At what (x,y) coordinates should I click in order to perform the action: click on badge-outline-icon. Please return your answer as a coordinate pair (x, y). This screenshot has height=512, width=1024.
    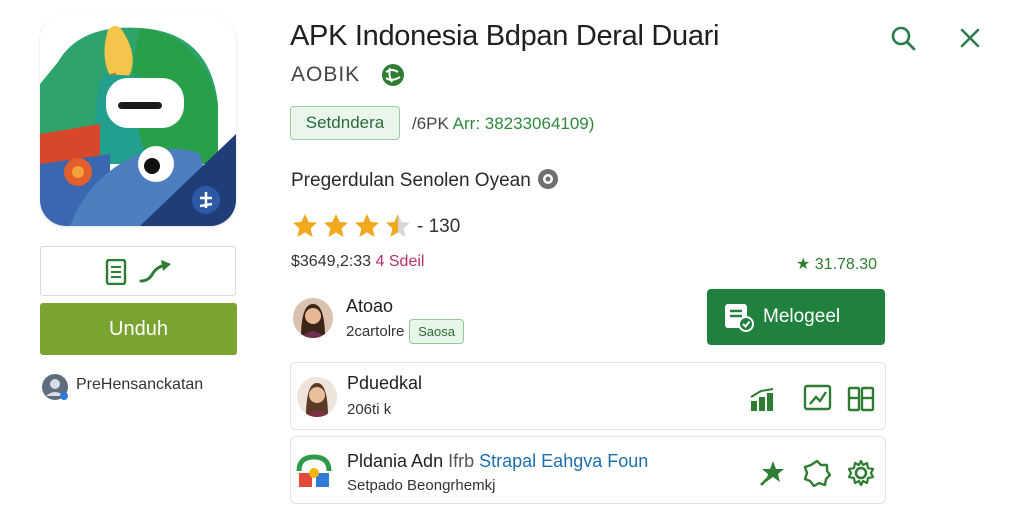
    Looking at the image, I should click on (817, 473).